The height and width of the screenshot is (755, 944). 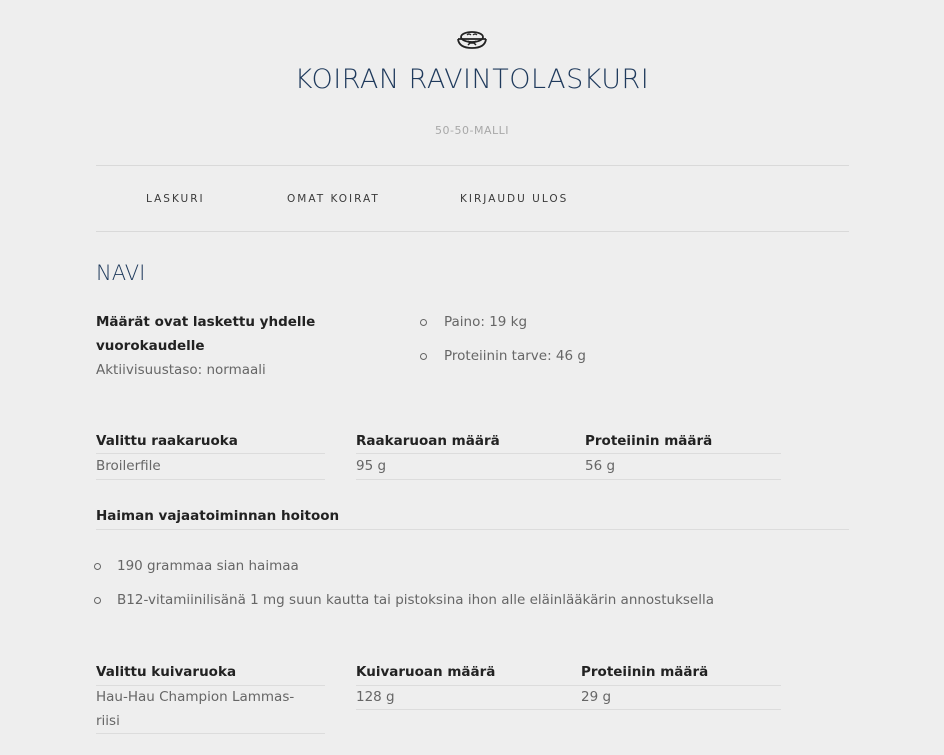 I want to click on activity-level: Aktiivisuustaso: normaali, so click(x=181, y=370).